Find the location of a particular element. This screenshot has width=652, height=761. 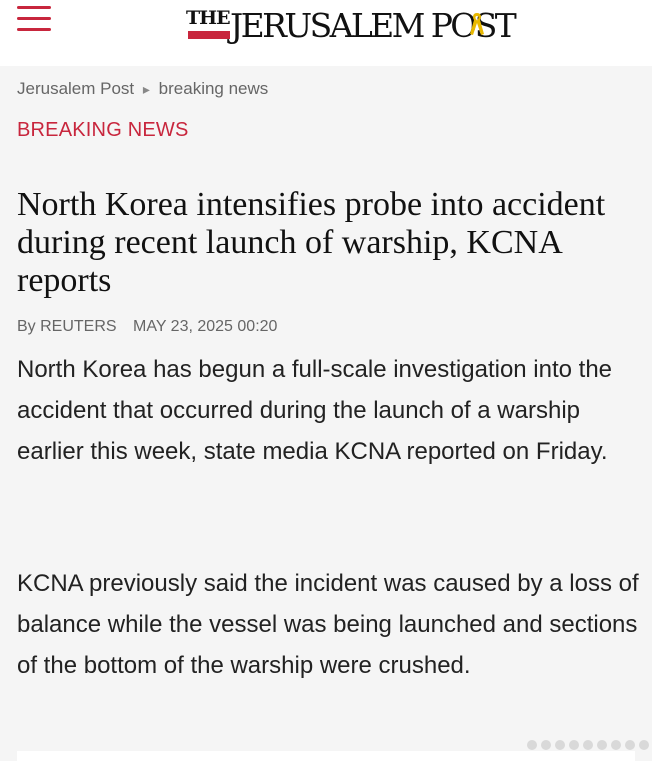

byline: By REUTERS MAY 23, 2025 00:20 is located at coordinates (147, 327).